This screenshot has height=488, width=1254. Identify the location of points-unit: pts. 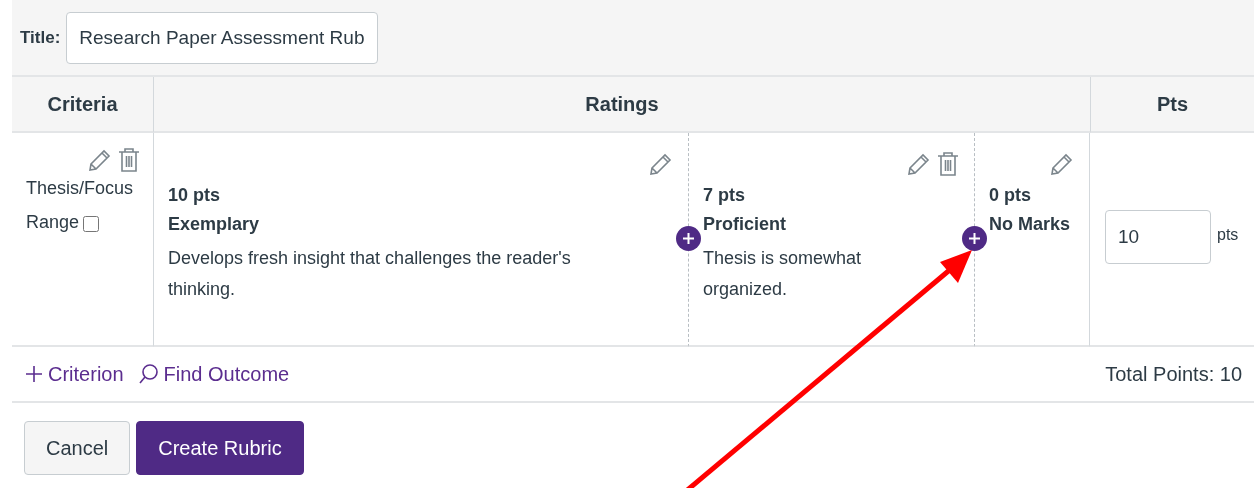
(1228, 235).